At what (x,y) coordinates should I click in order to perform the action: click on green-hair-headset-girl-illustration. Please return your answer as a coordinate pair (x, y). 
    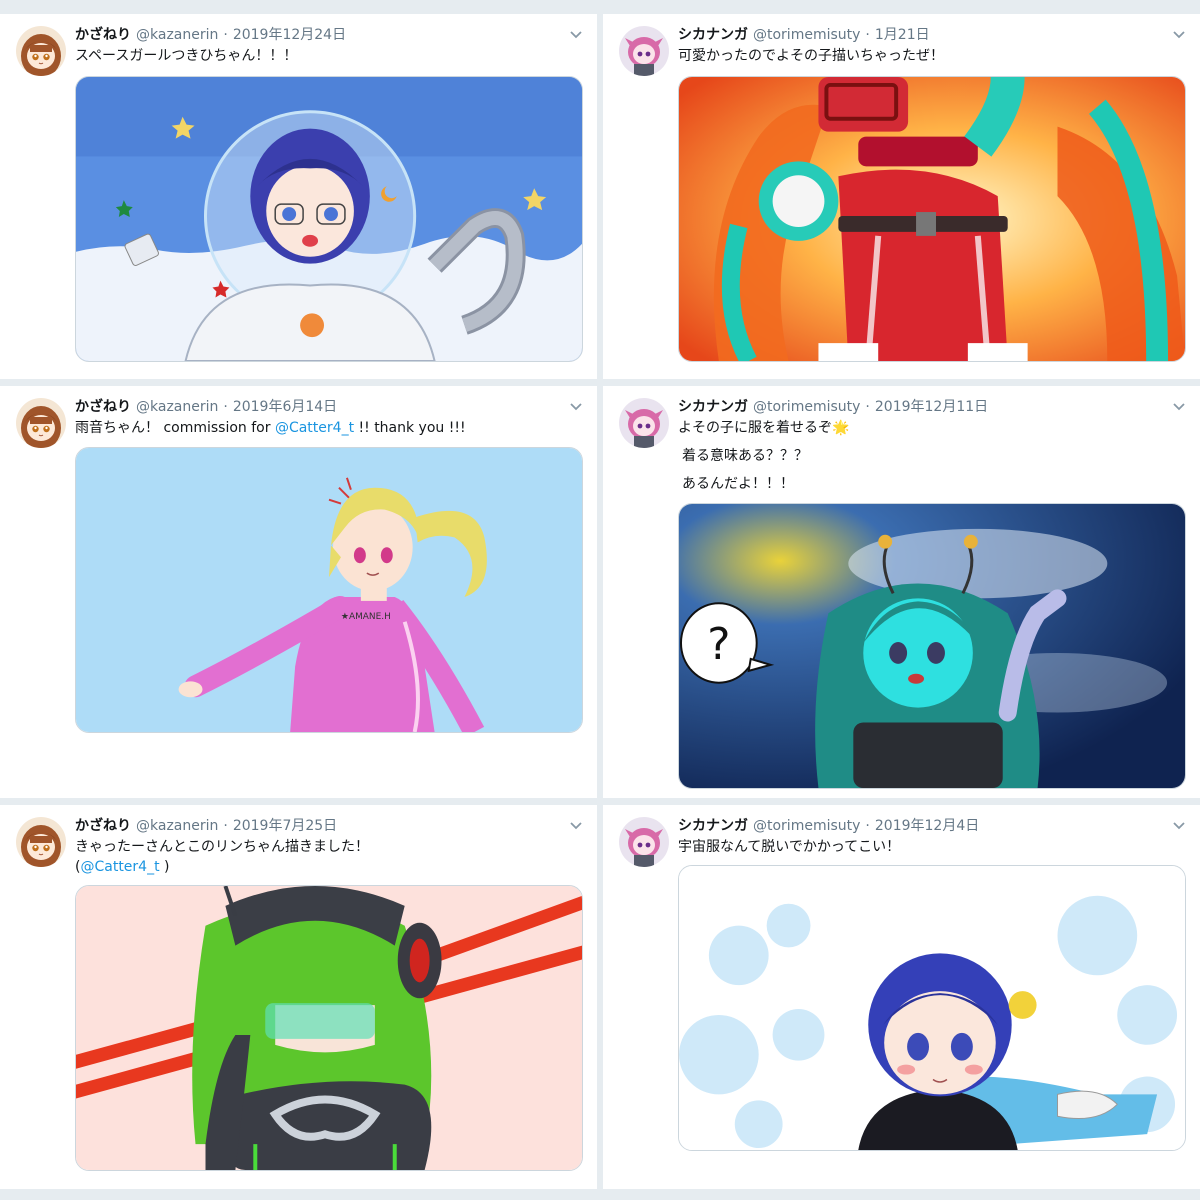
    Looking at the image, I should click on (329, 1028).